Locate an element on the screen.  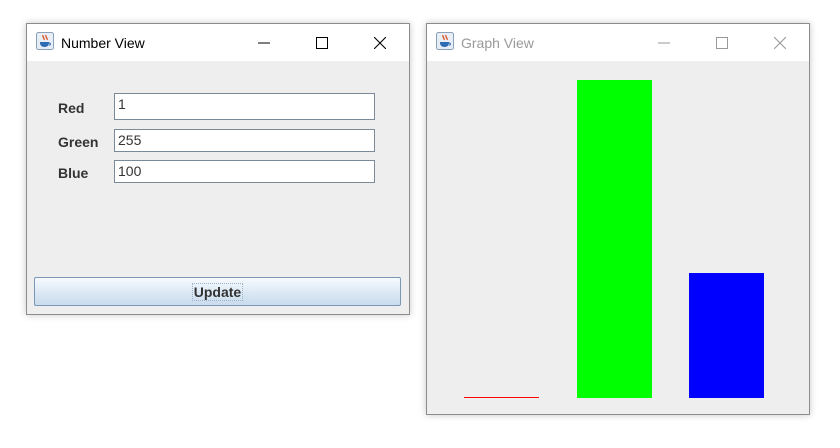
green-field: 255 is located at coordinates (244, 140).